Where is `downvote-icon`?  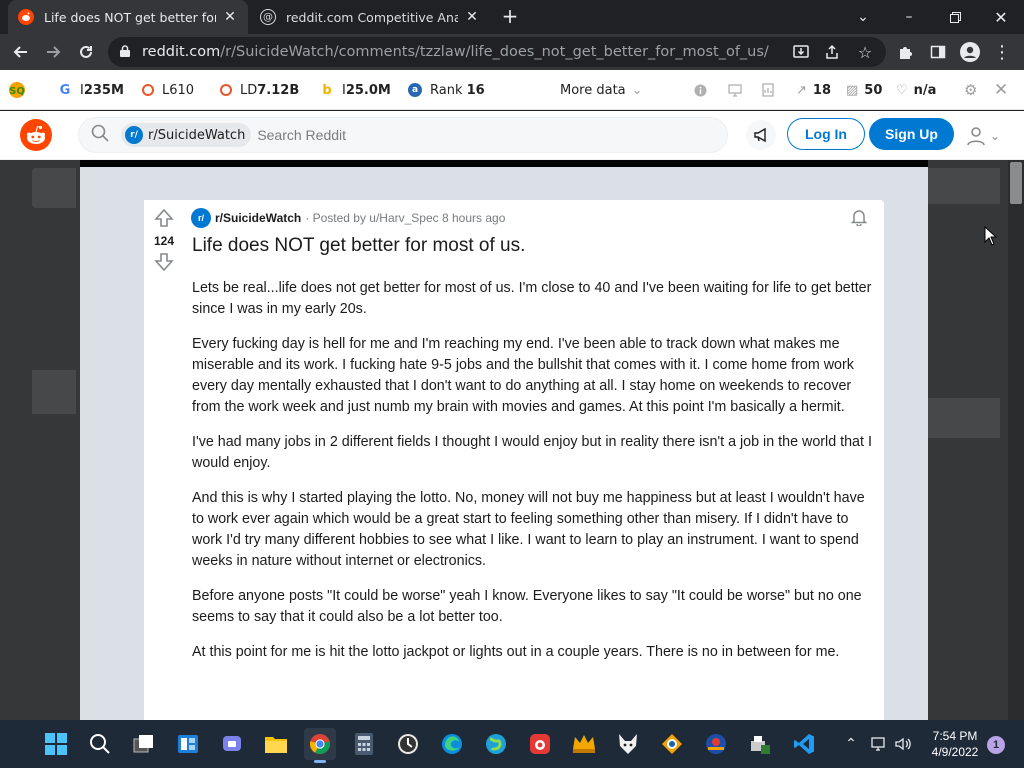
downvote-icon is located at coordinates (164, 263).